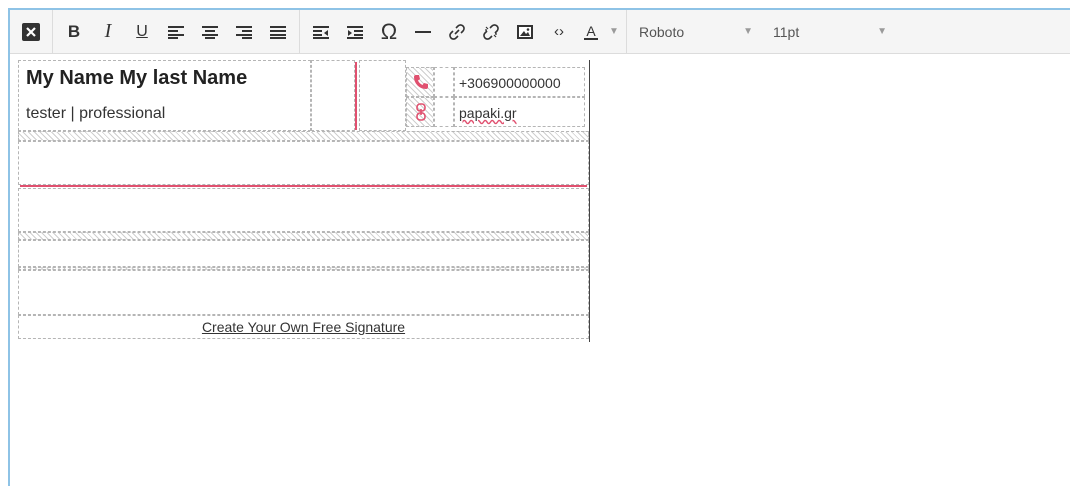 The width and height of the screenshot is (1070, 486). What do you see at coordinates (356, 96) in the screenshot?
I see `vertical-divider` at bounding box center [356, 96].